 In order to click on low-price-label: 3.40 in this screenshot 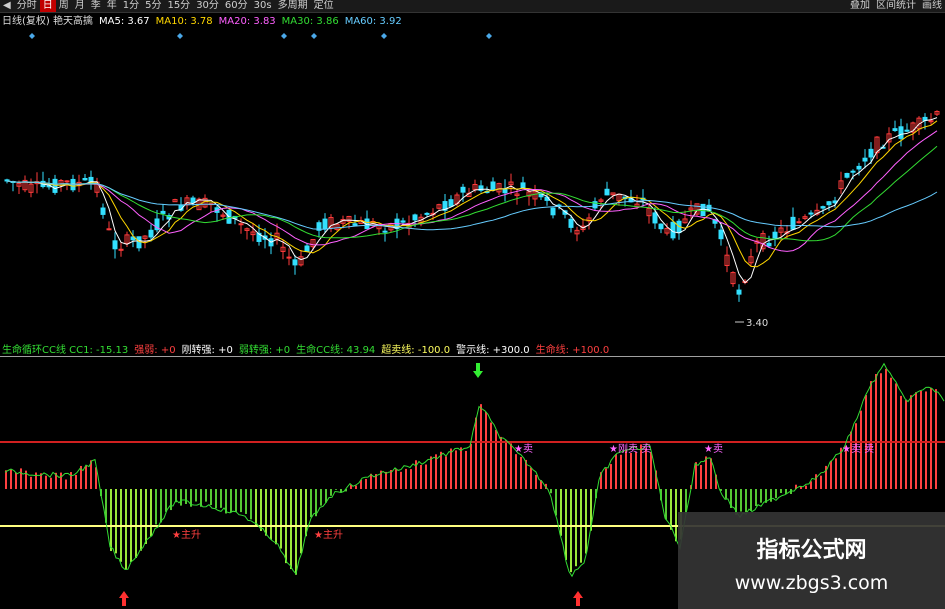, I will do `click(757, 323)`.